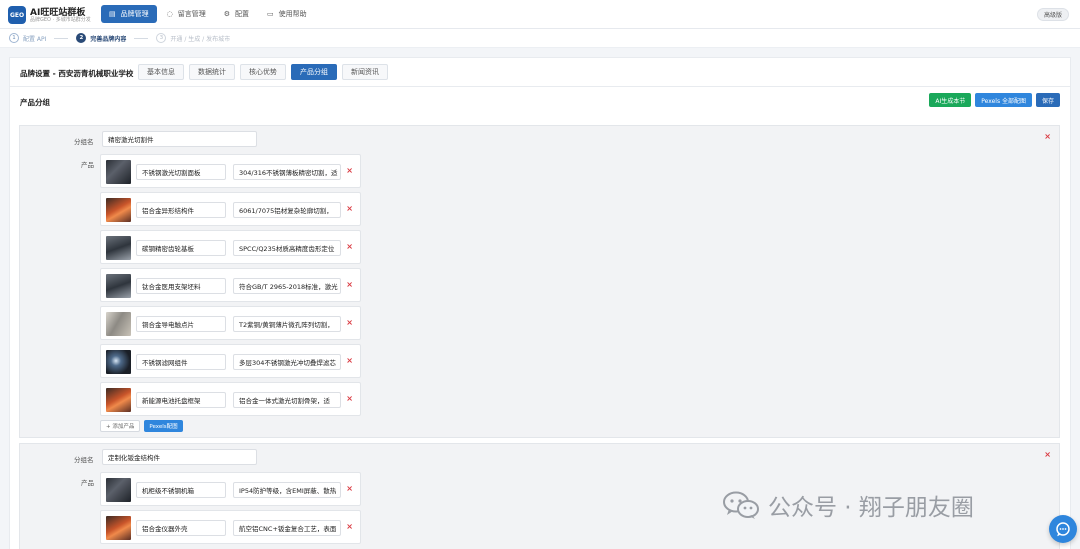  What do you see at coordinates (242, 14) in the screenshot?
I see `nav-item-label: 配置` at bounding box center [242, 14].